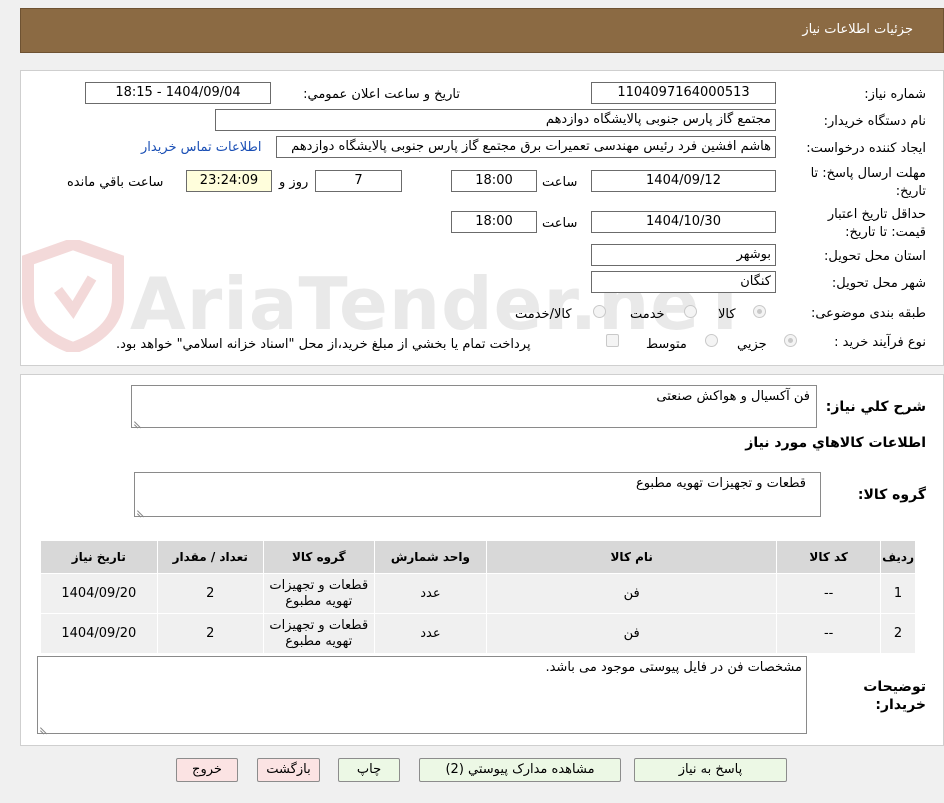  What do you see at coordinates (868, 313) in the screenshot?
I see `category-label: طبقه بندی موضوعی:` at bounding box center [868, 313].